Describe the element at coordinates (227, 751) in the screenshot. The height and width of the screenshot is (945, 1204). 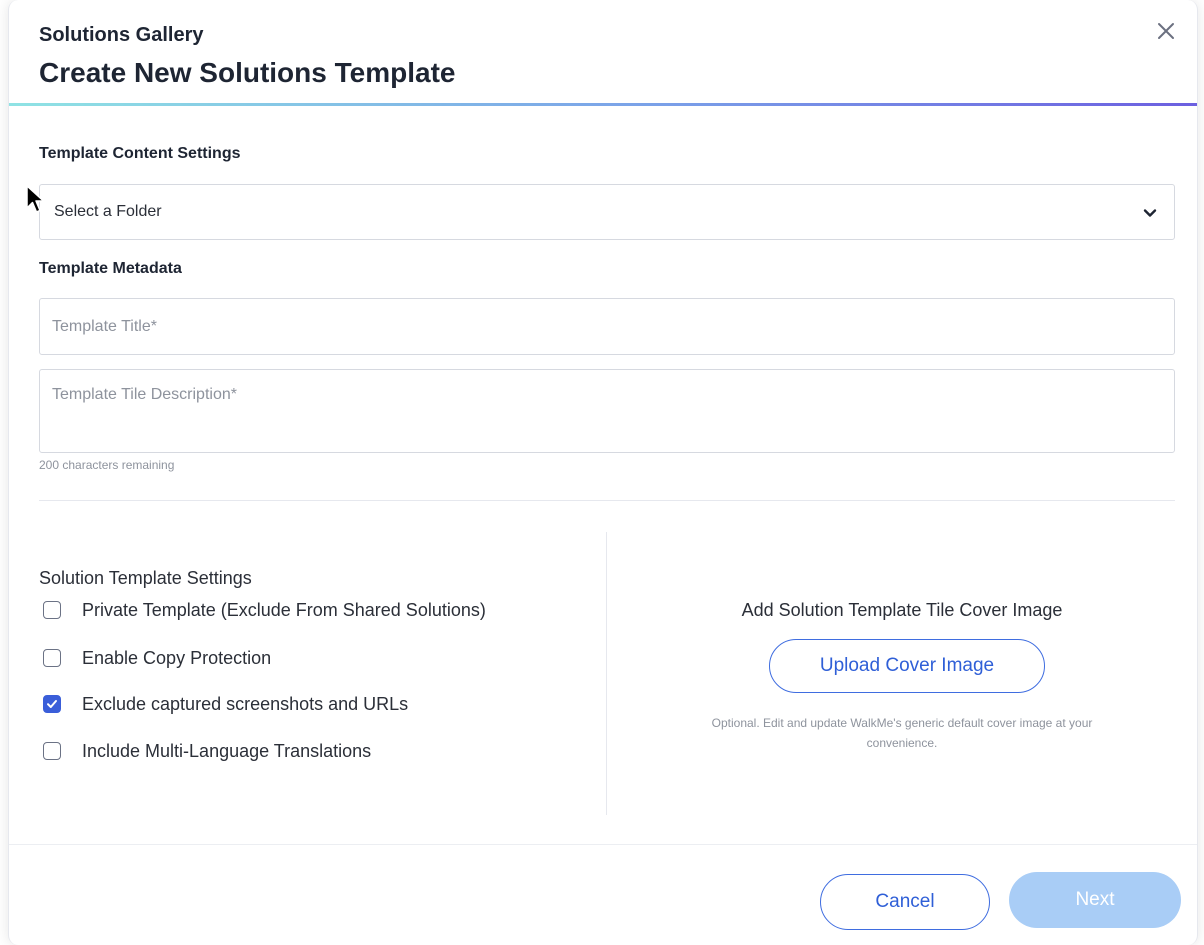
I see `option-label: Include Multi-Language Translations` at that location.